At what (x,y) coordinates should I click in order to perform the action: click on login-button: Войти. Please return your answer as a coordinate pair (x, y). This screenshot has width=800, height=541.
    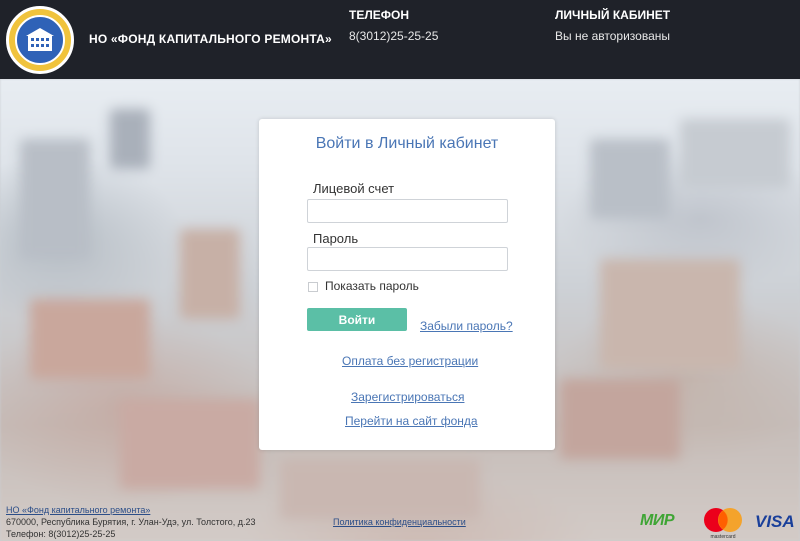
    Looking at the image, I should click on (357, 319).